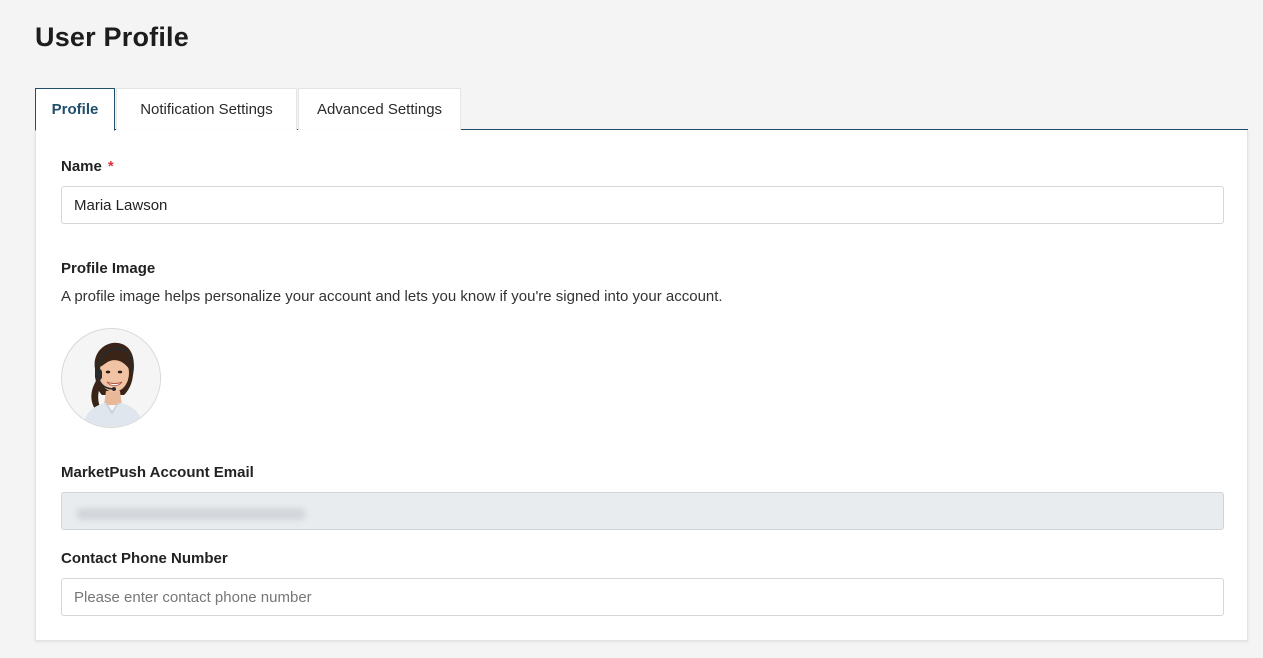 The image size is (1263, 658). Describe the element at coordinates (642, 597) in the screenshot. I see `phone-input` at that location.